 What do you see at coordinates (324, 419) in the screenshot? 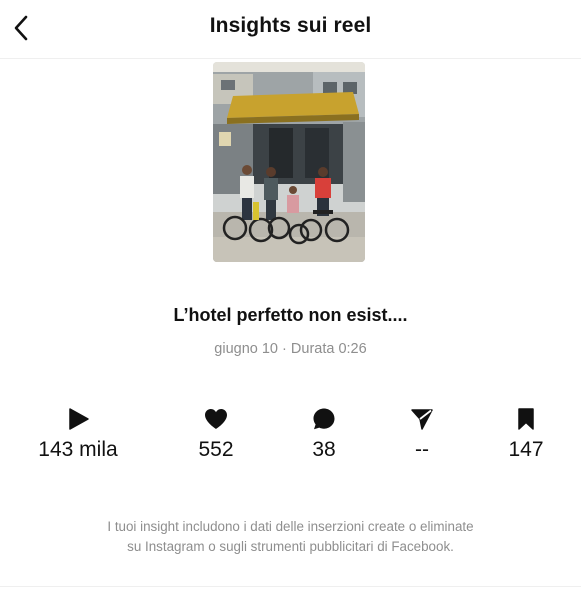
I see `comment-icon` at bounding box center [324, 419].